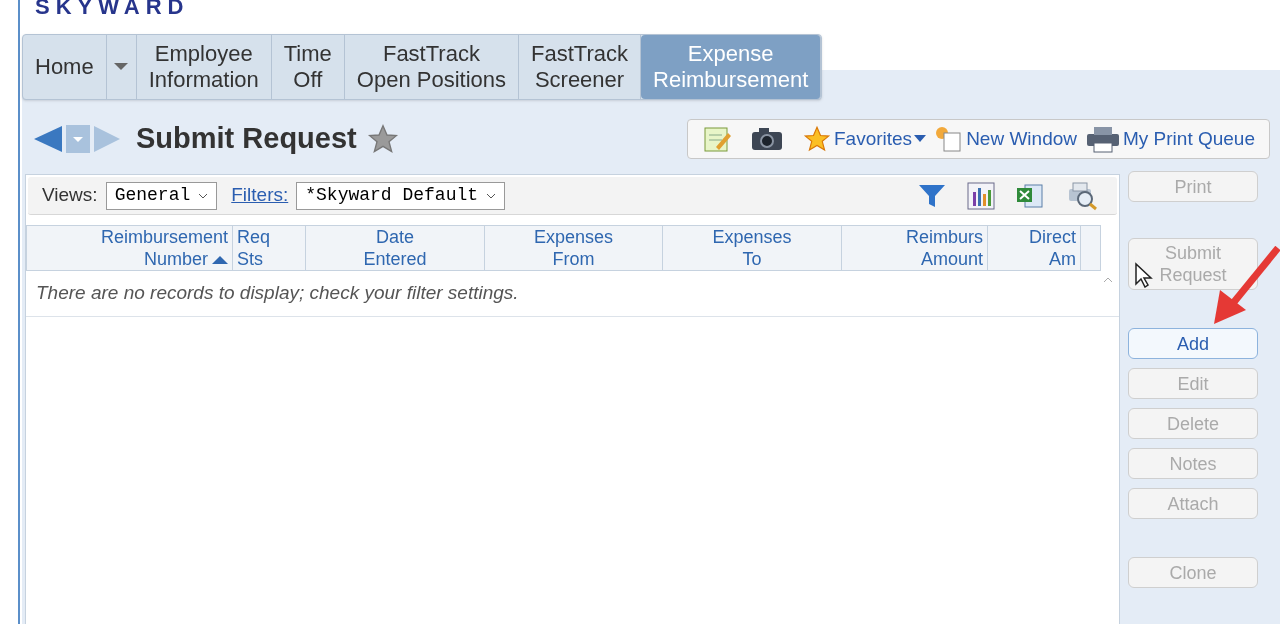 This screenshot has height=624, width=1280. Describe the element at coordinates (1193, 343) in the screenshot. I see `action-button: Add` at that location.